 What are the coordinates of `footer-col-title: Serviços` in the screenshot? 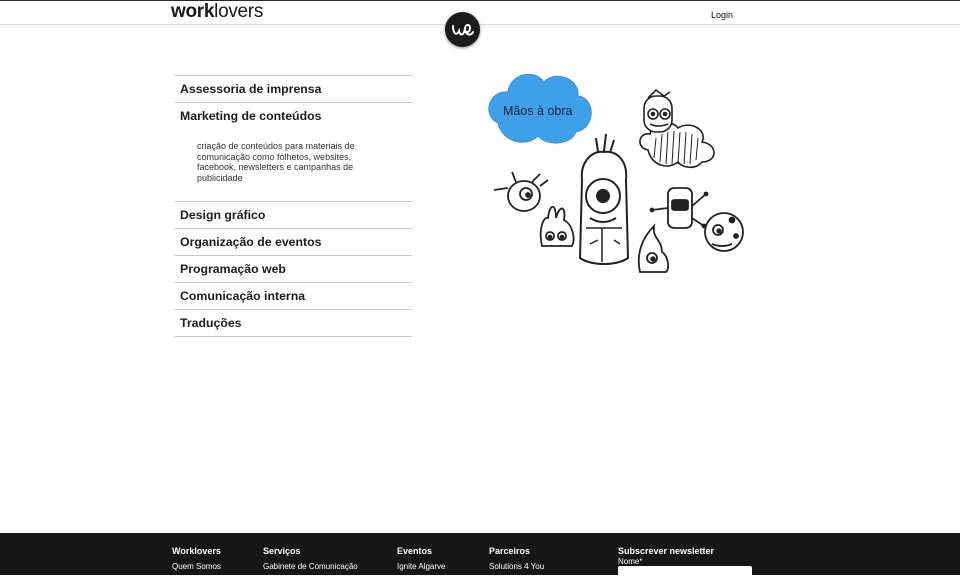 It's located at (282, 551).